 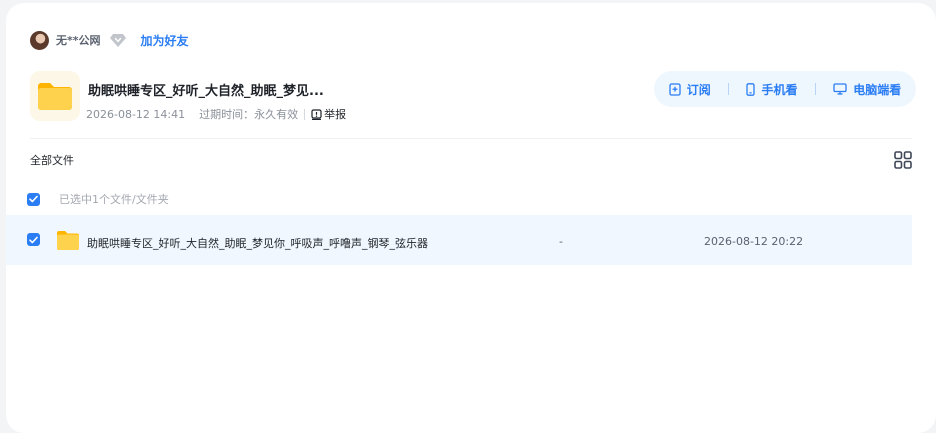 I want to click on report-icon, so click(x=316, y=114).